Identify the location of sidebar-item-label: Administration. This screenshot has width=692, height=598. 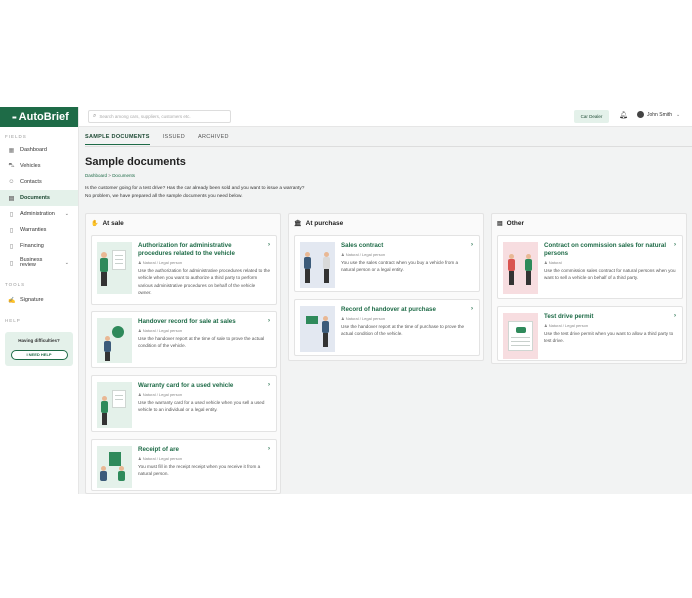
(37, 214).